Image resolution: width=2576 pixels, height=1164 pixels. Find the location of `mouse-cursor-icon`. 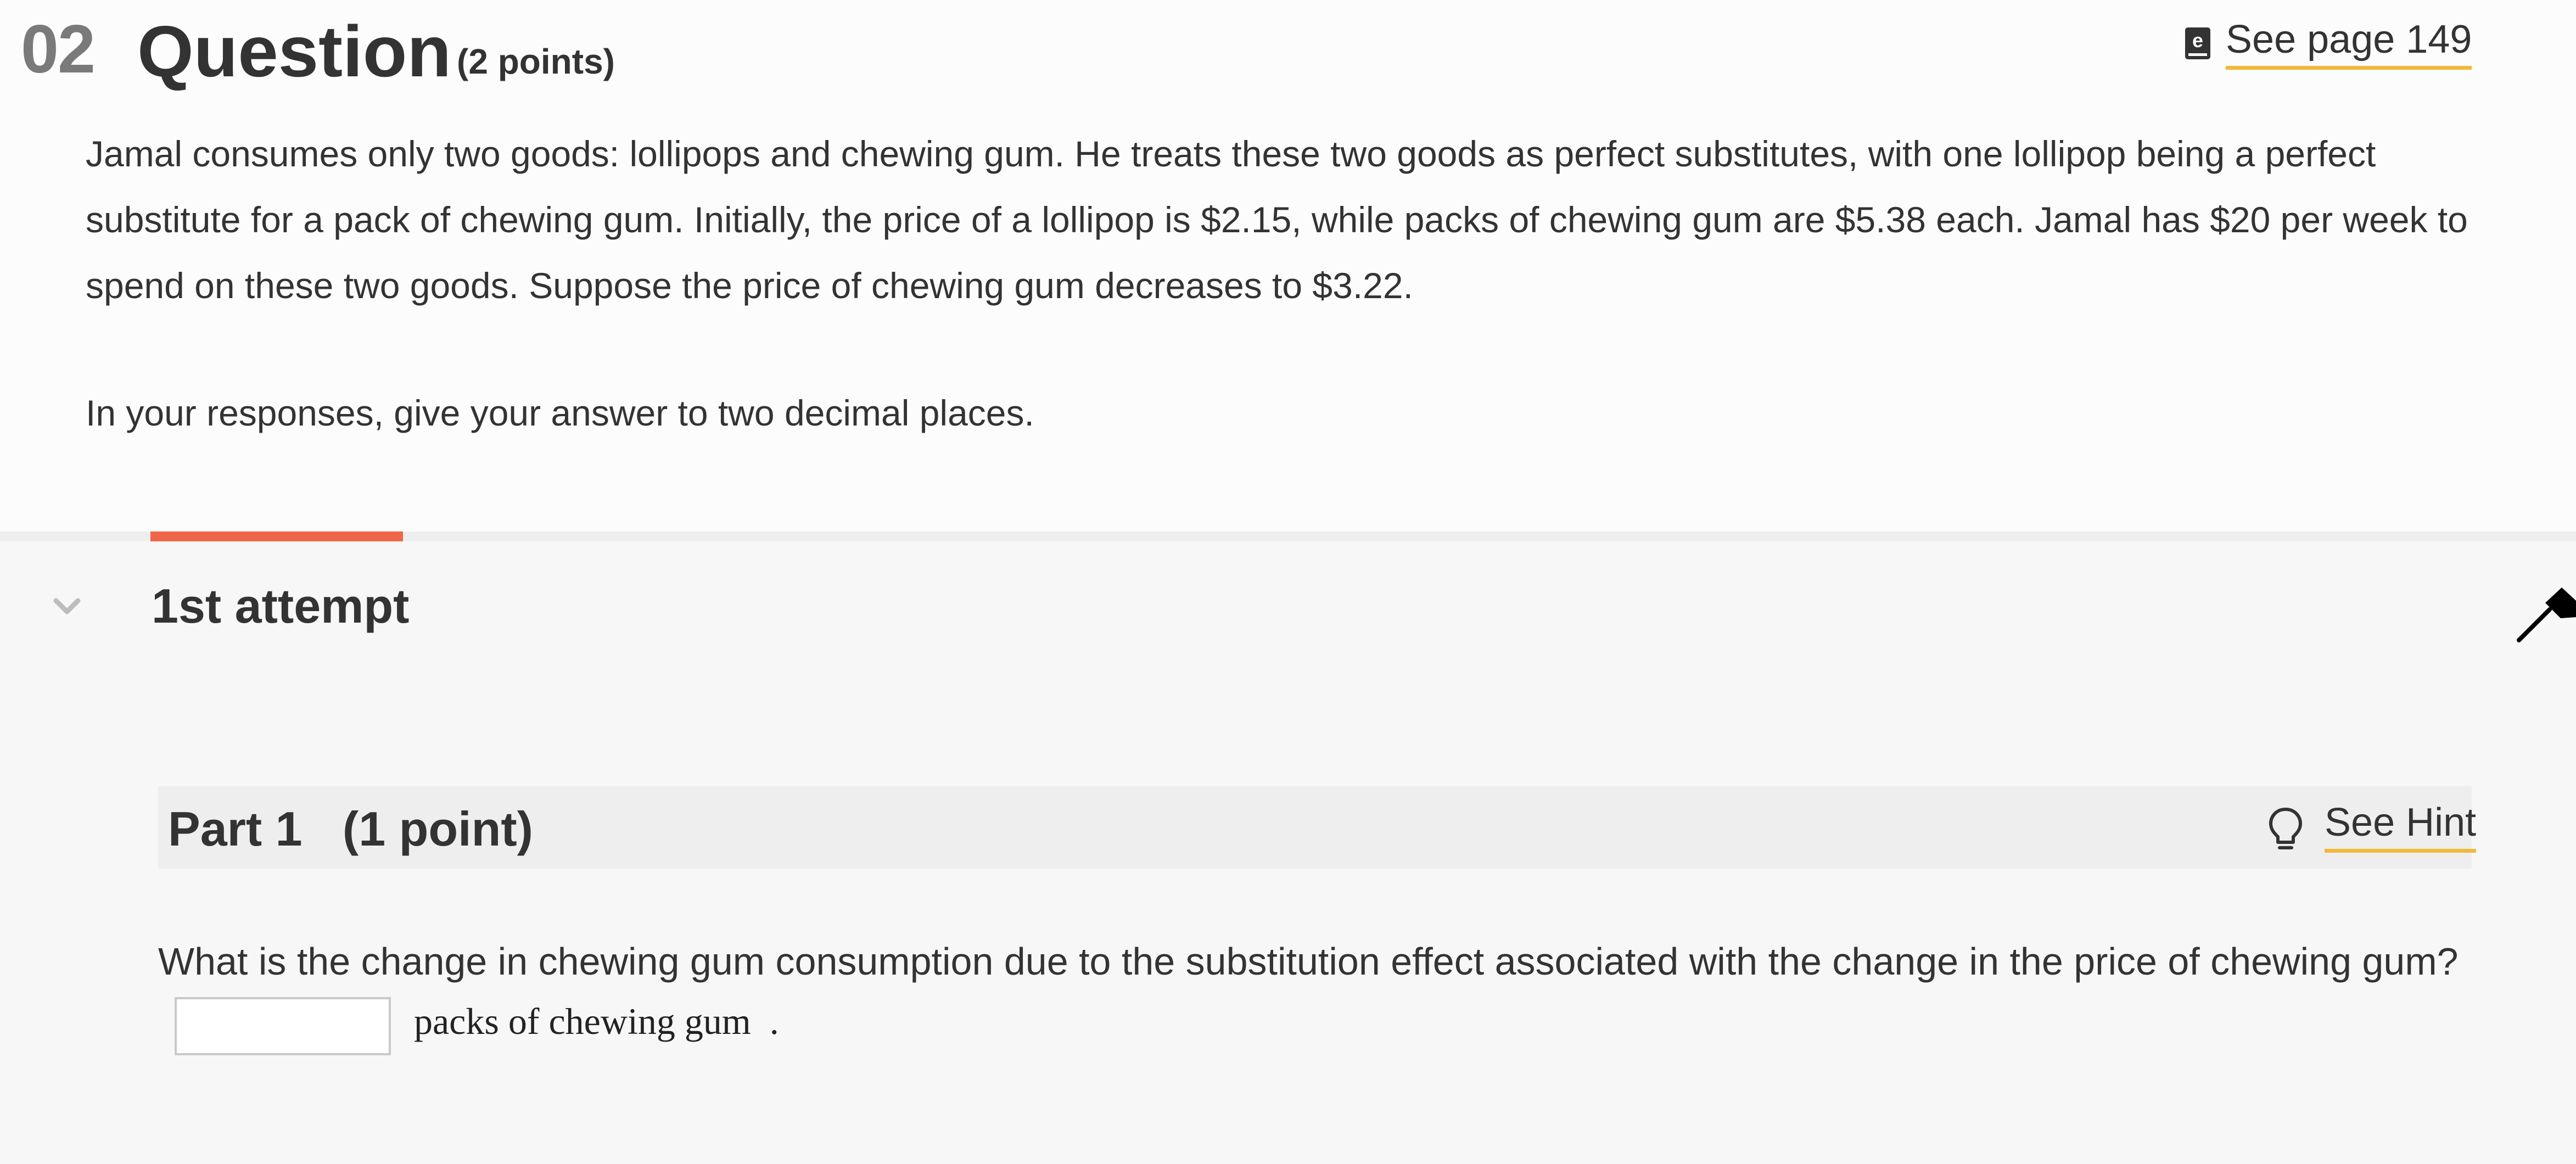

mouse-cursor-icon is located at coordinates (2545, 615).